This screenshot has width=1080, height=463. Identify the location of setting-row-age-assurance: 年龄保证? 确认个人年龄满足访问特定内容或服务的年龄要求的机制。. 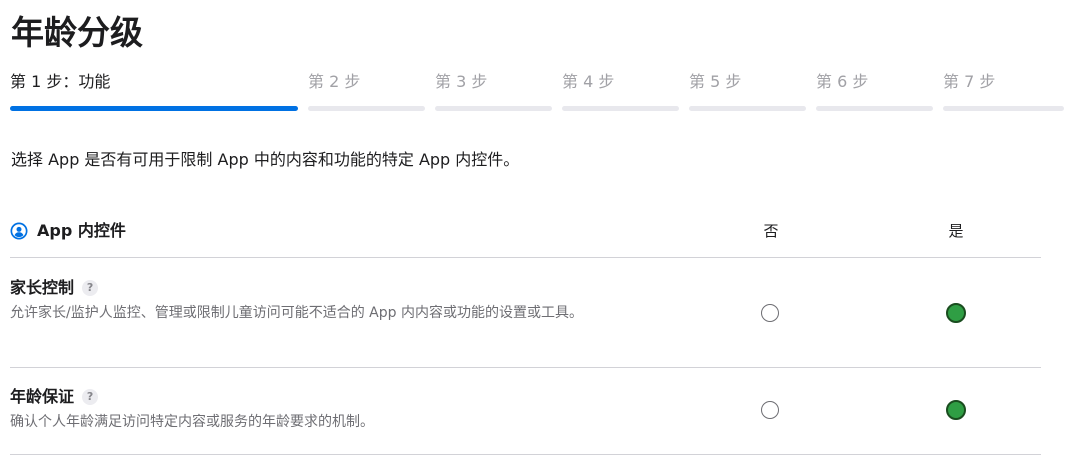
(525, 415).